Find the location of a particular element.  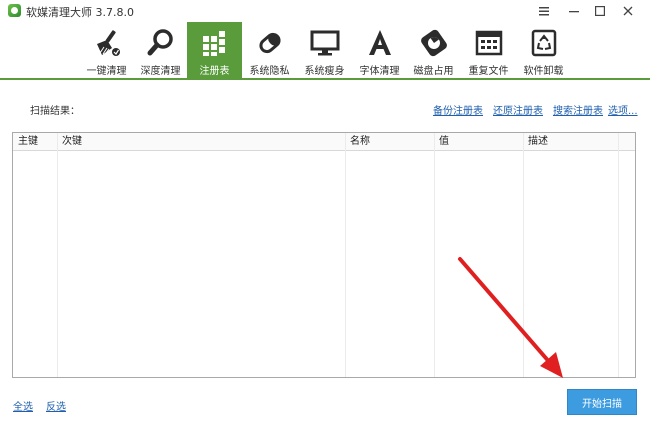

duplicate-files-icon is located at coordinates (489, 43).